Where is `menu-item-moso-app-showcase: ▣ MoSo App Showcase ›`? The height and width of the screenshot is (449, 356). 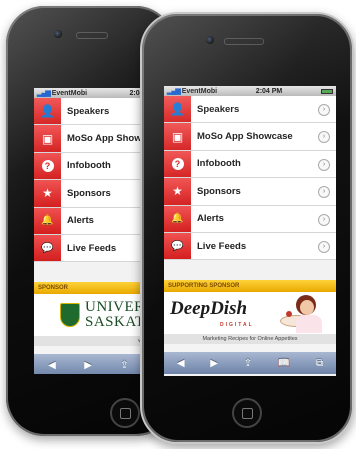
menu-item-moso-app-showcase: ▣ MoSo App Showcase › is located at coordinates (250, 137).